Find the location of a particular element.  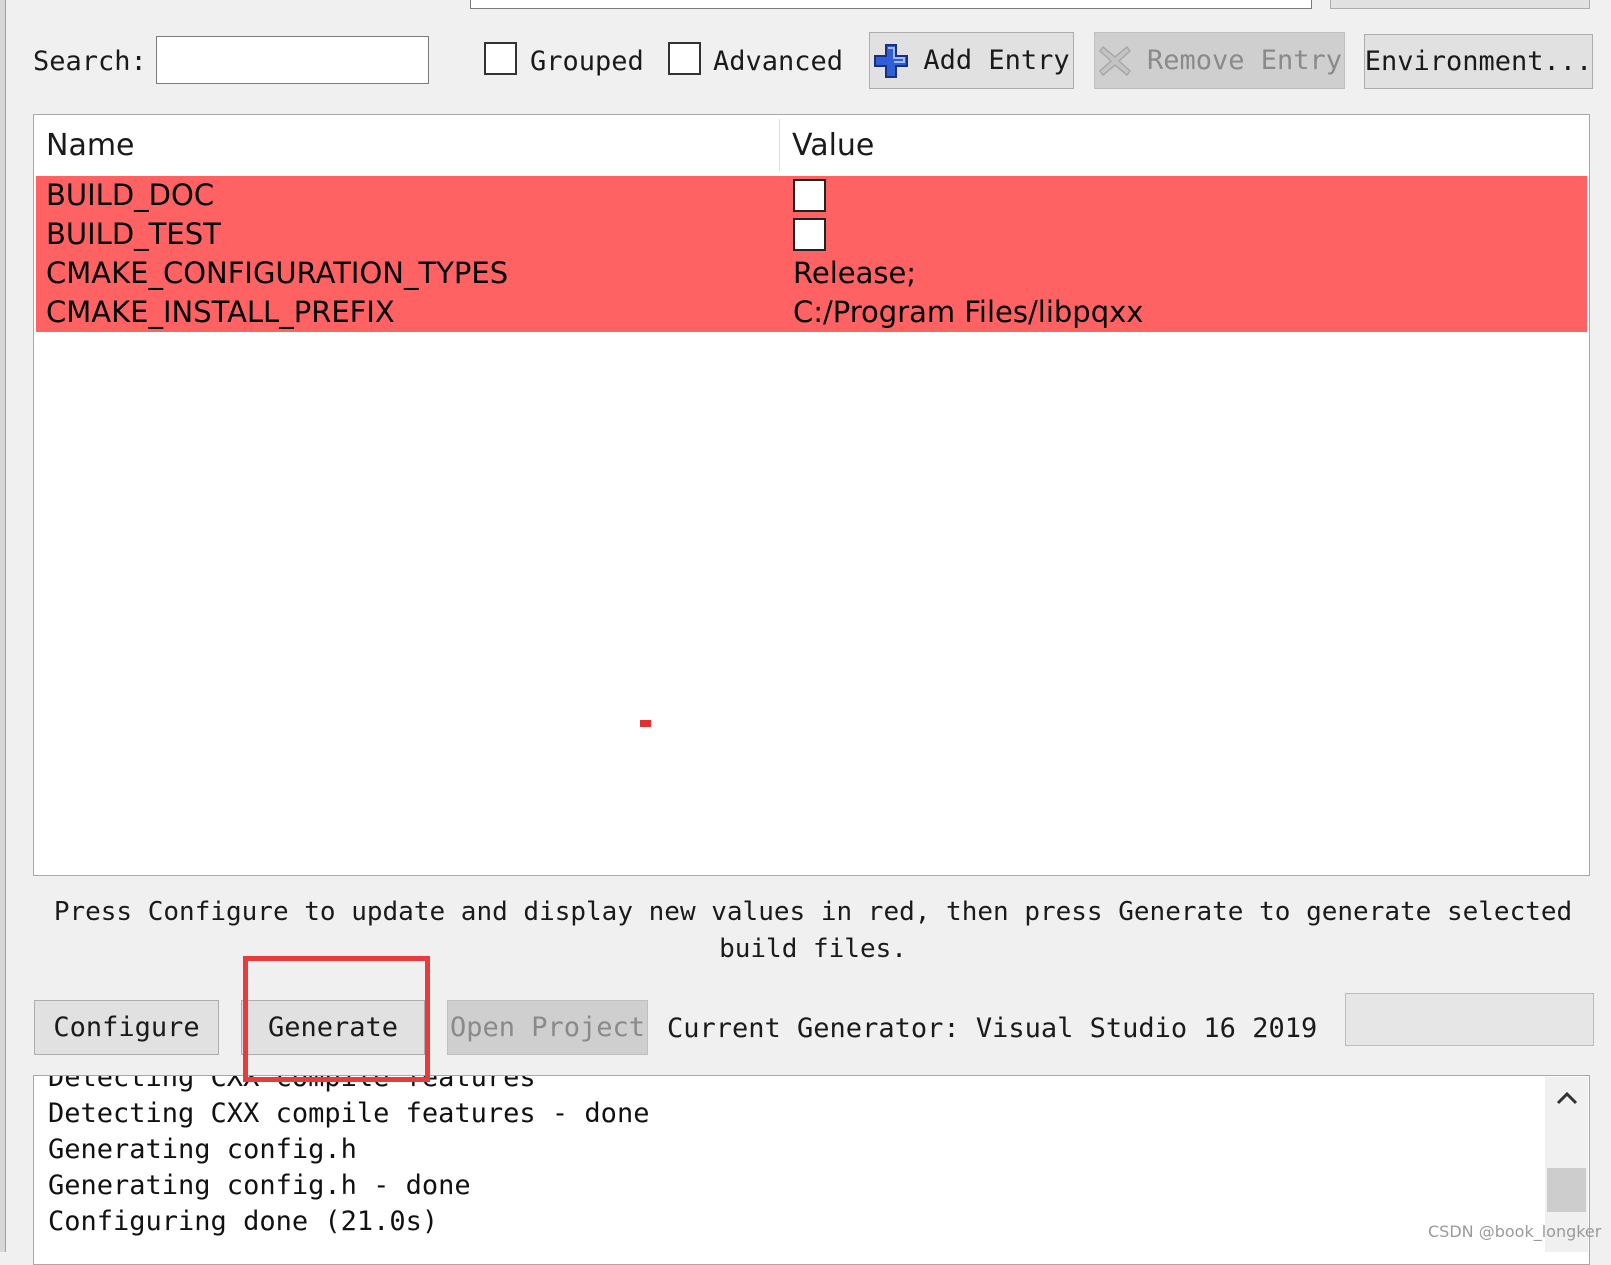

row-value: C:/Program Files/libpqxx is located at coordinates (968, 312).